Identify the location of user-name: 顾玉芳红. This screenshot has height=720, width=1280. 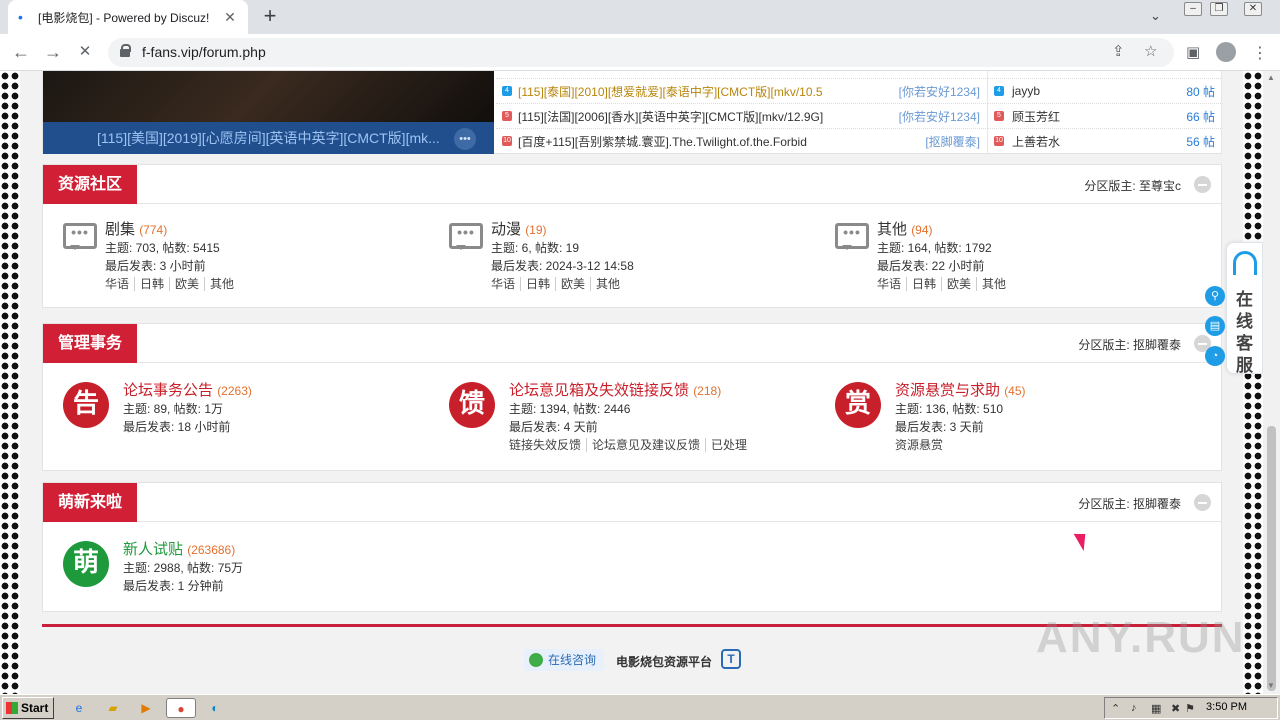
(1099, 116).